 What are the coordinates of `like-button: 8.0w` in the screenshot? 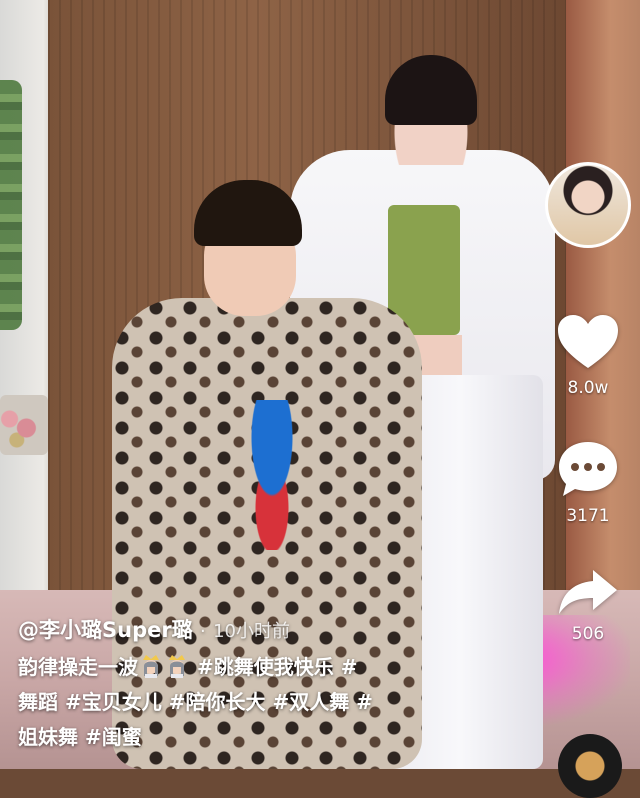 It's located at (588, 355).